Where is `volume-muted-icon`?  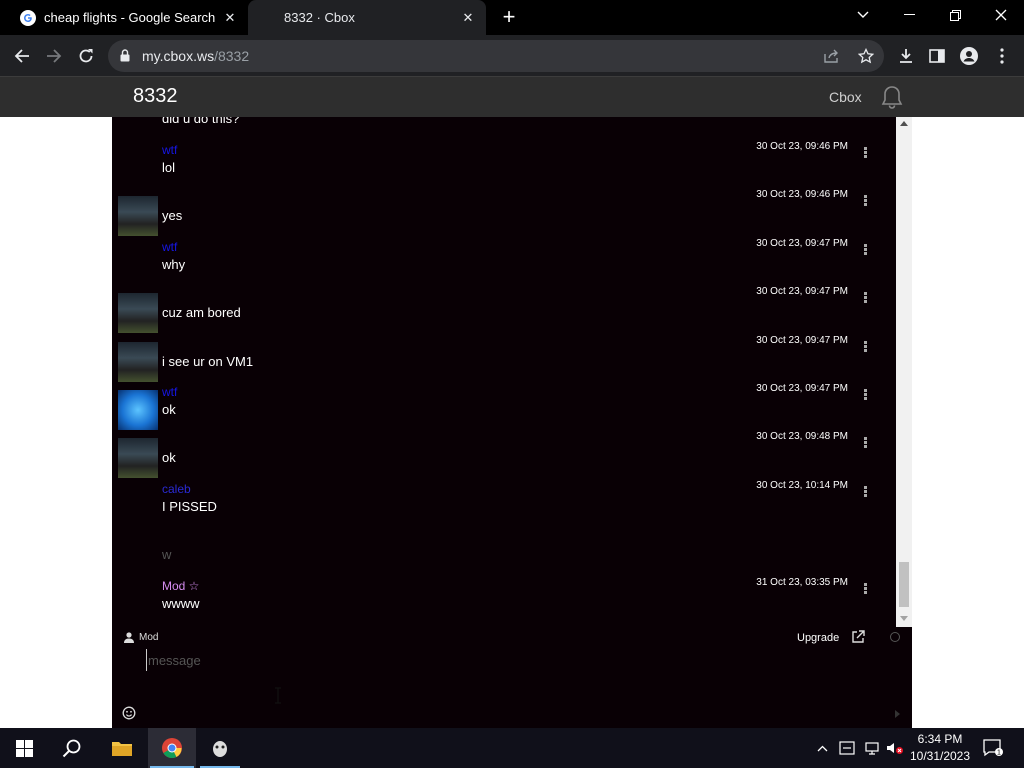
volume-muted-icon is located at coordinates (895, 748).